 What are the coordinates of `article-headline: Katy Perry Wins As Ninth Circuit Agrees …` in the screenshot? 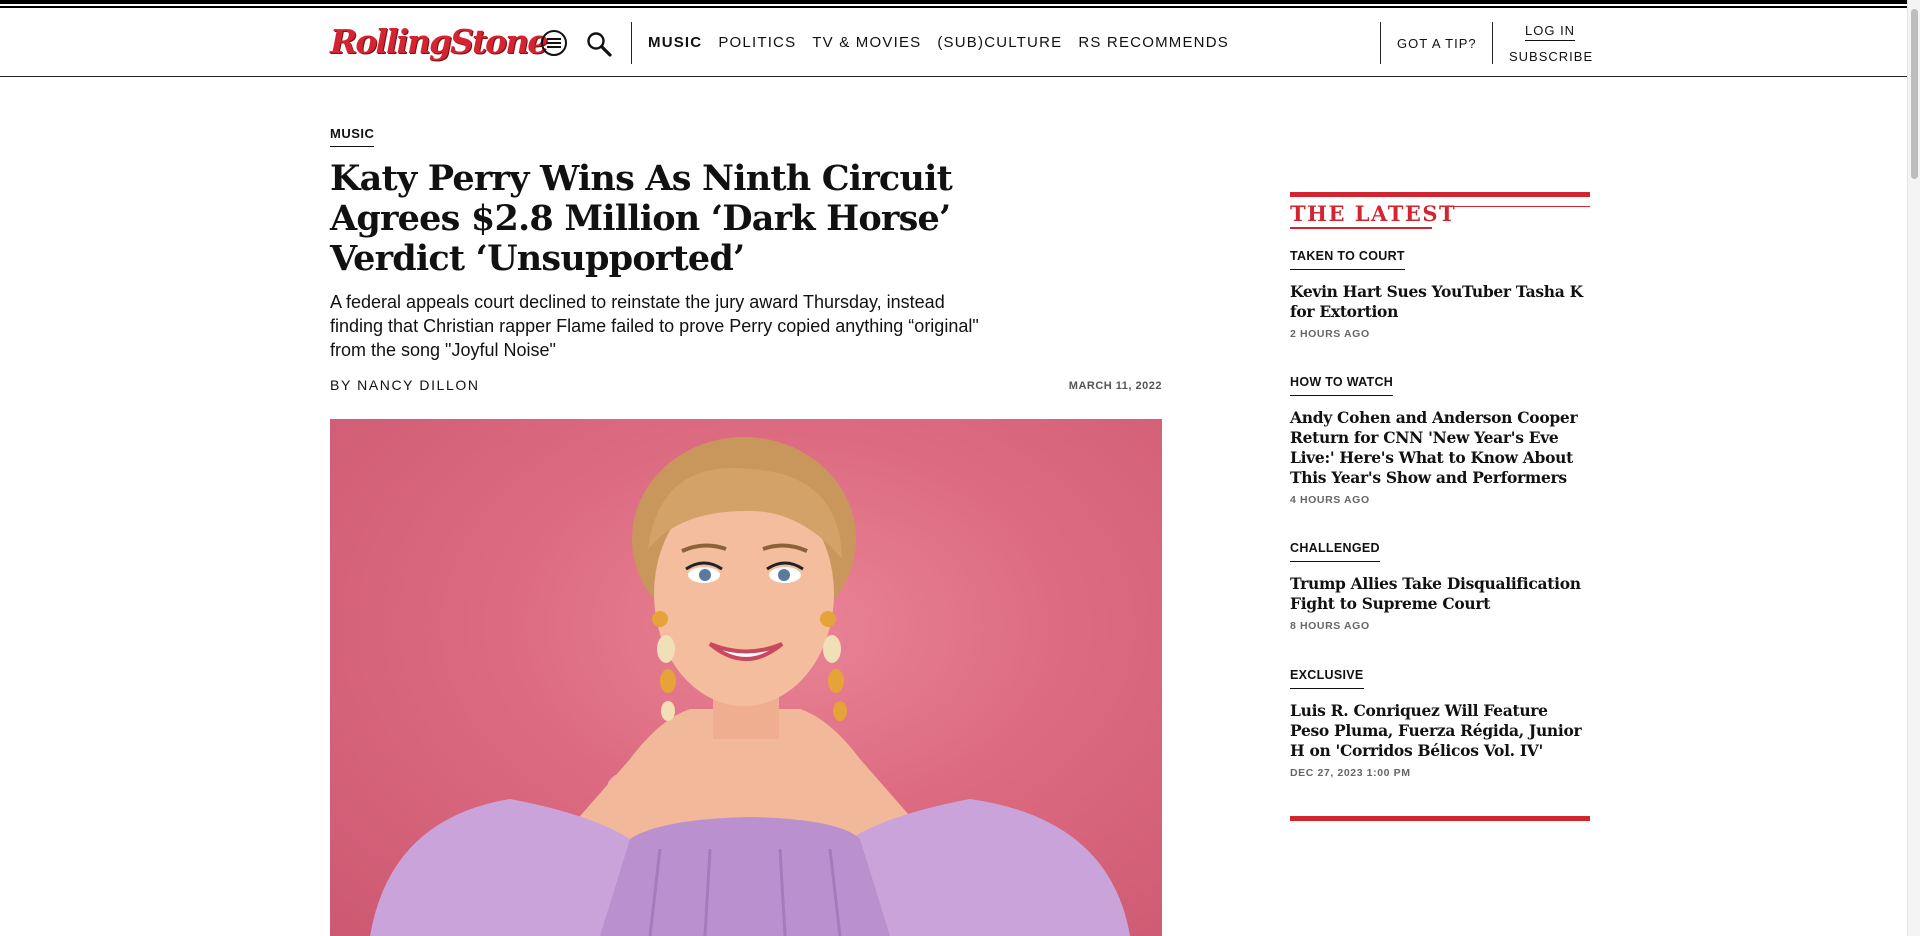 It's located at (641, 218).